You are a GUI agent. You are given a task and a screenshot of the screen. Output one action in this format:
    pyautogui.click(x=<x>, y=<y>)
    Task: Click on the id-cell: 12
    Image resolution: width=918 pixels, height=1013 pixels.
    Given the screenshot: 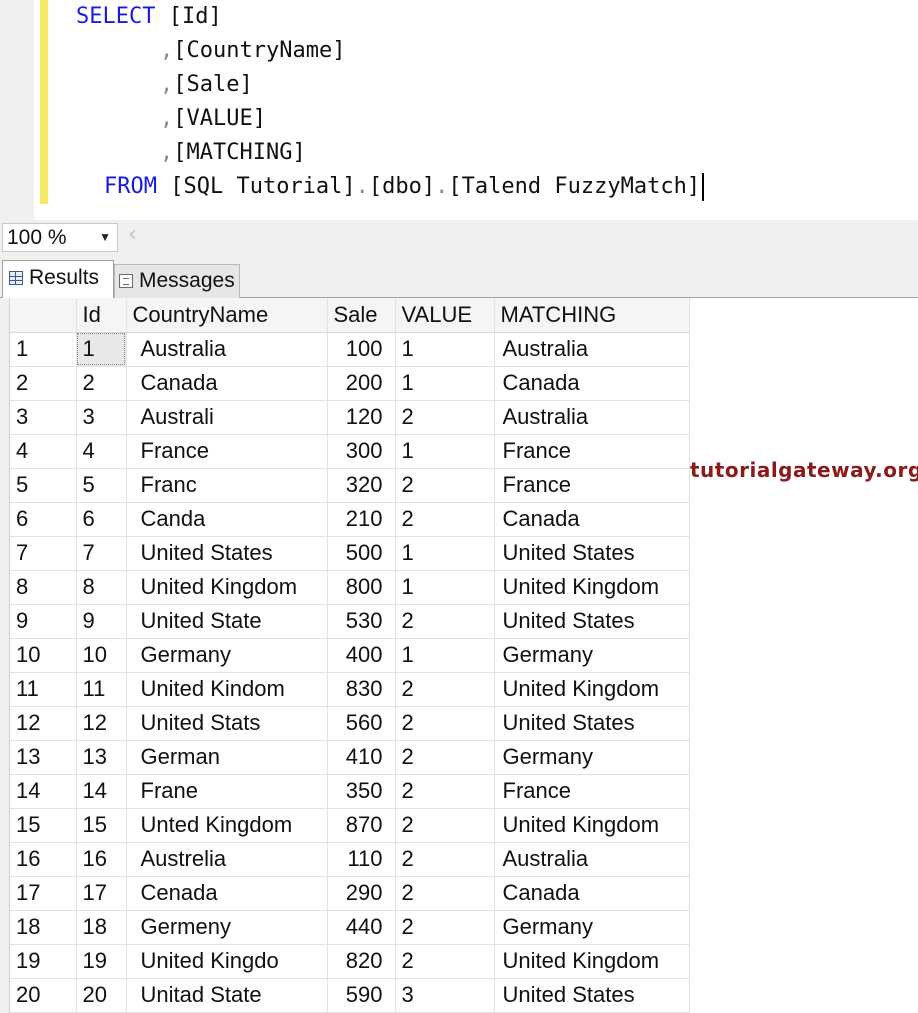 What is the action you would take?
    pyautogui.click(x=101, y=723)
    